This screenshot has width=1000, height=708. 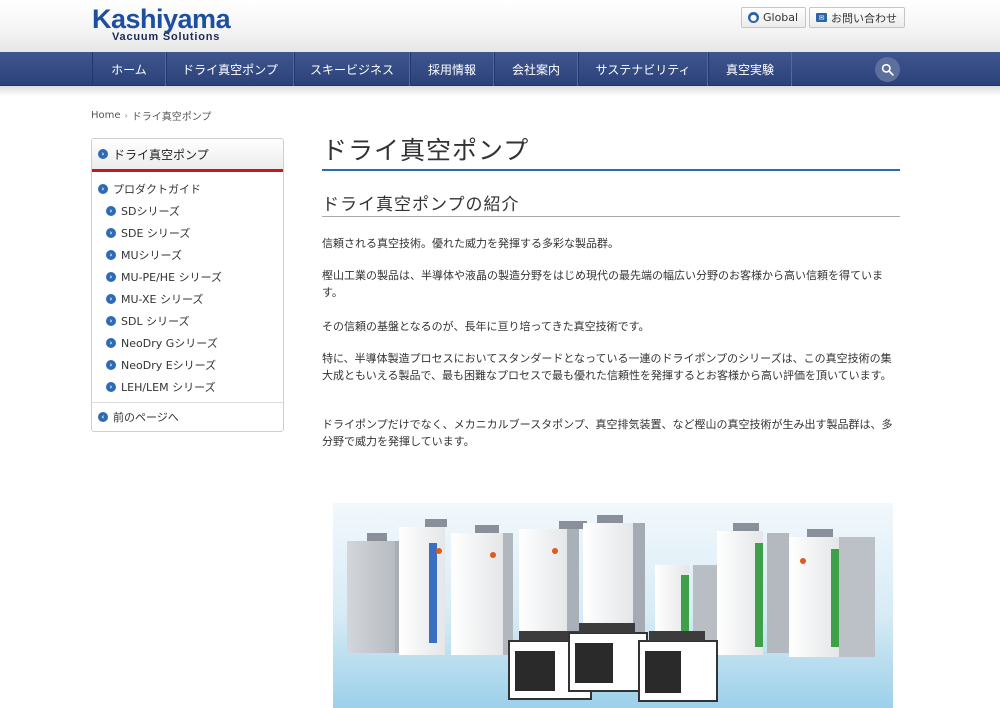 I want to click on search-button, so click(x=887, y=69).